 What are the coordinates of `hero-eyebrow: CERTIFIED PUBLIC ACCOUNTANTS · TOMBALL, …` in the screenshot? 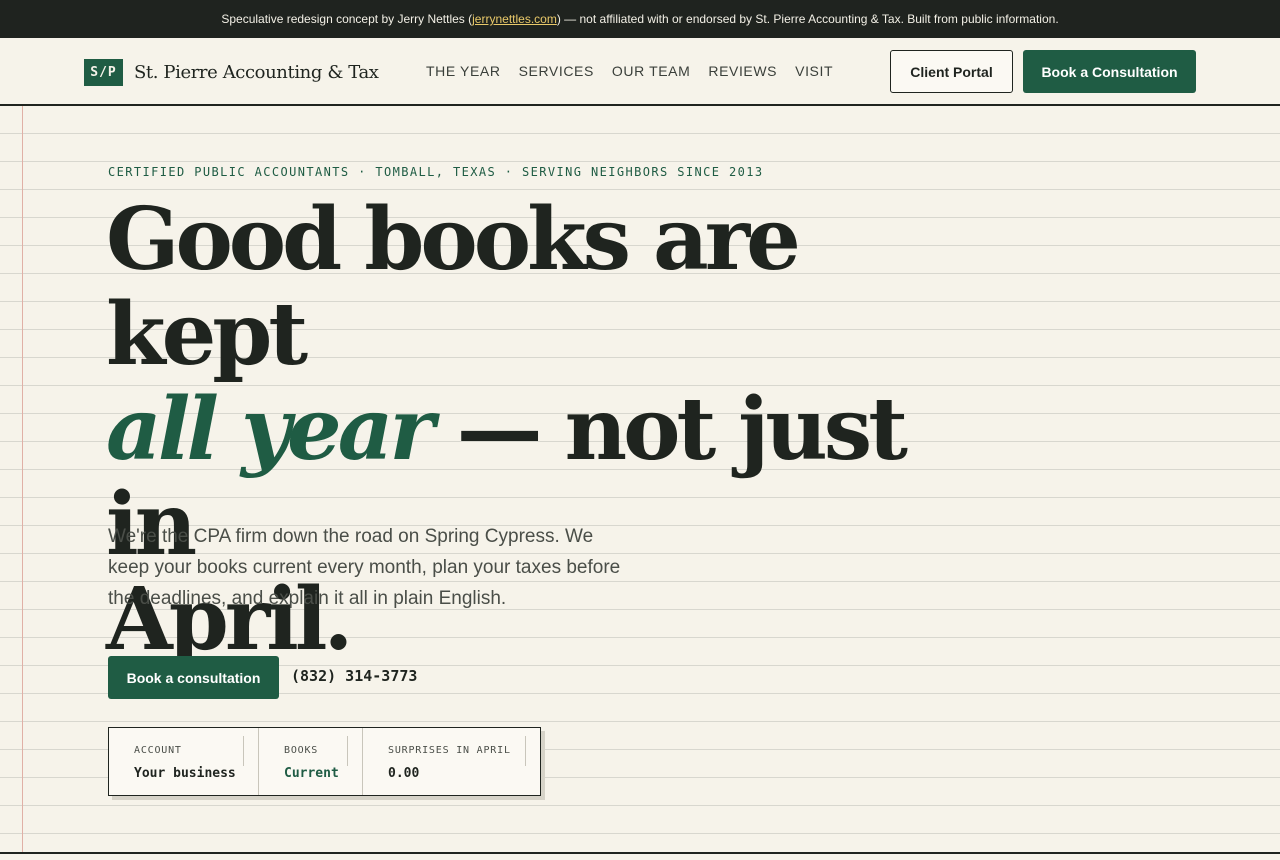 It's located at (436, 172).